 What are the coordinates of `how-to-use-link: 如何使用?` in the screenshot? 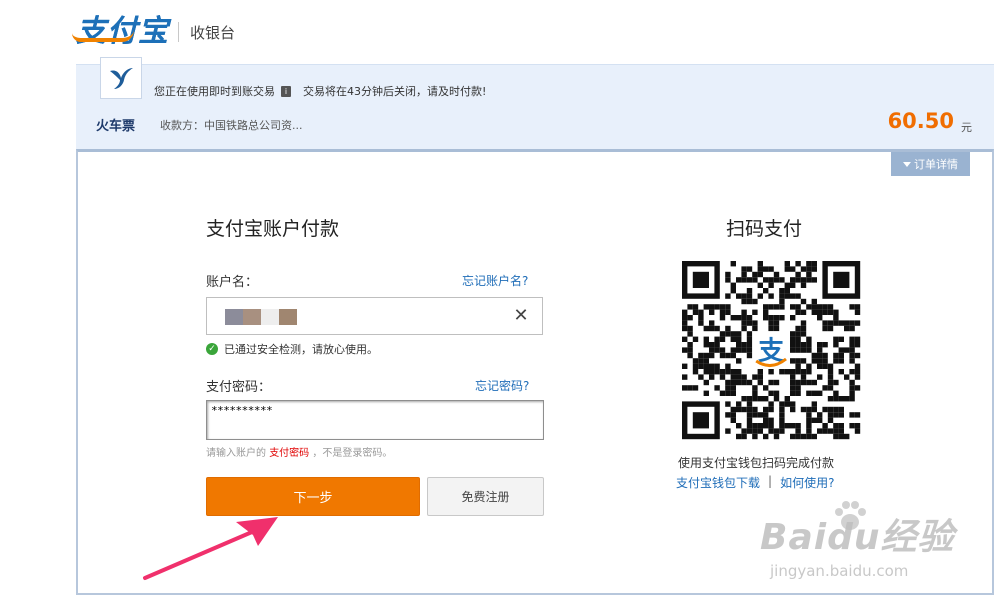 It's located at (807, 482).